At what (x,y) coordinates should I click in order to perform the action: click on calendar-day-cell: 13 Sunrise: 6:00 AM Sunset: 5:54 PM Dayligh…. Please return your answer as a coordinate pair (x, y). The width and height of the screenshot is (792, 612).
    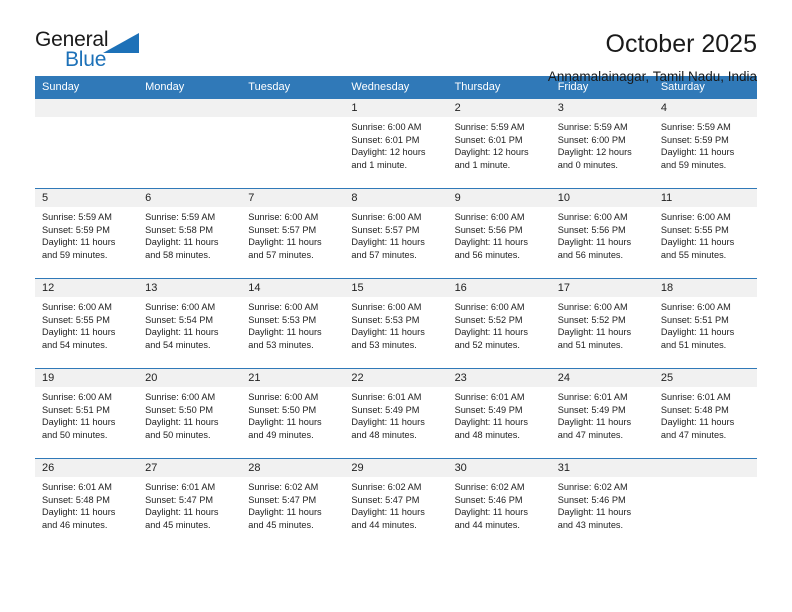
    Looking at the image, I should click on (190, 323).